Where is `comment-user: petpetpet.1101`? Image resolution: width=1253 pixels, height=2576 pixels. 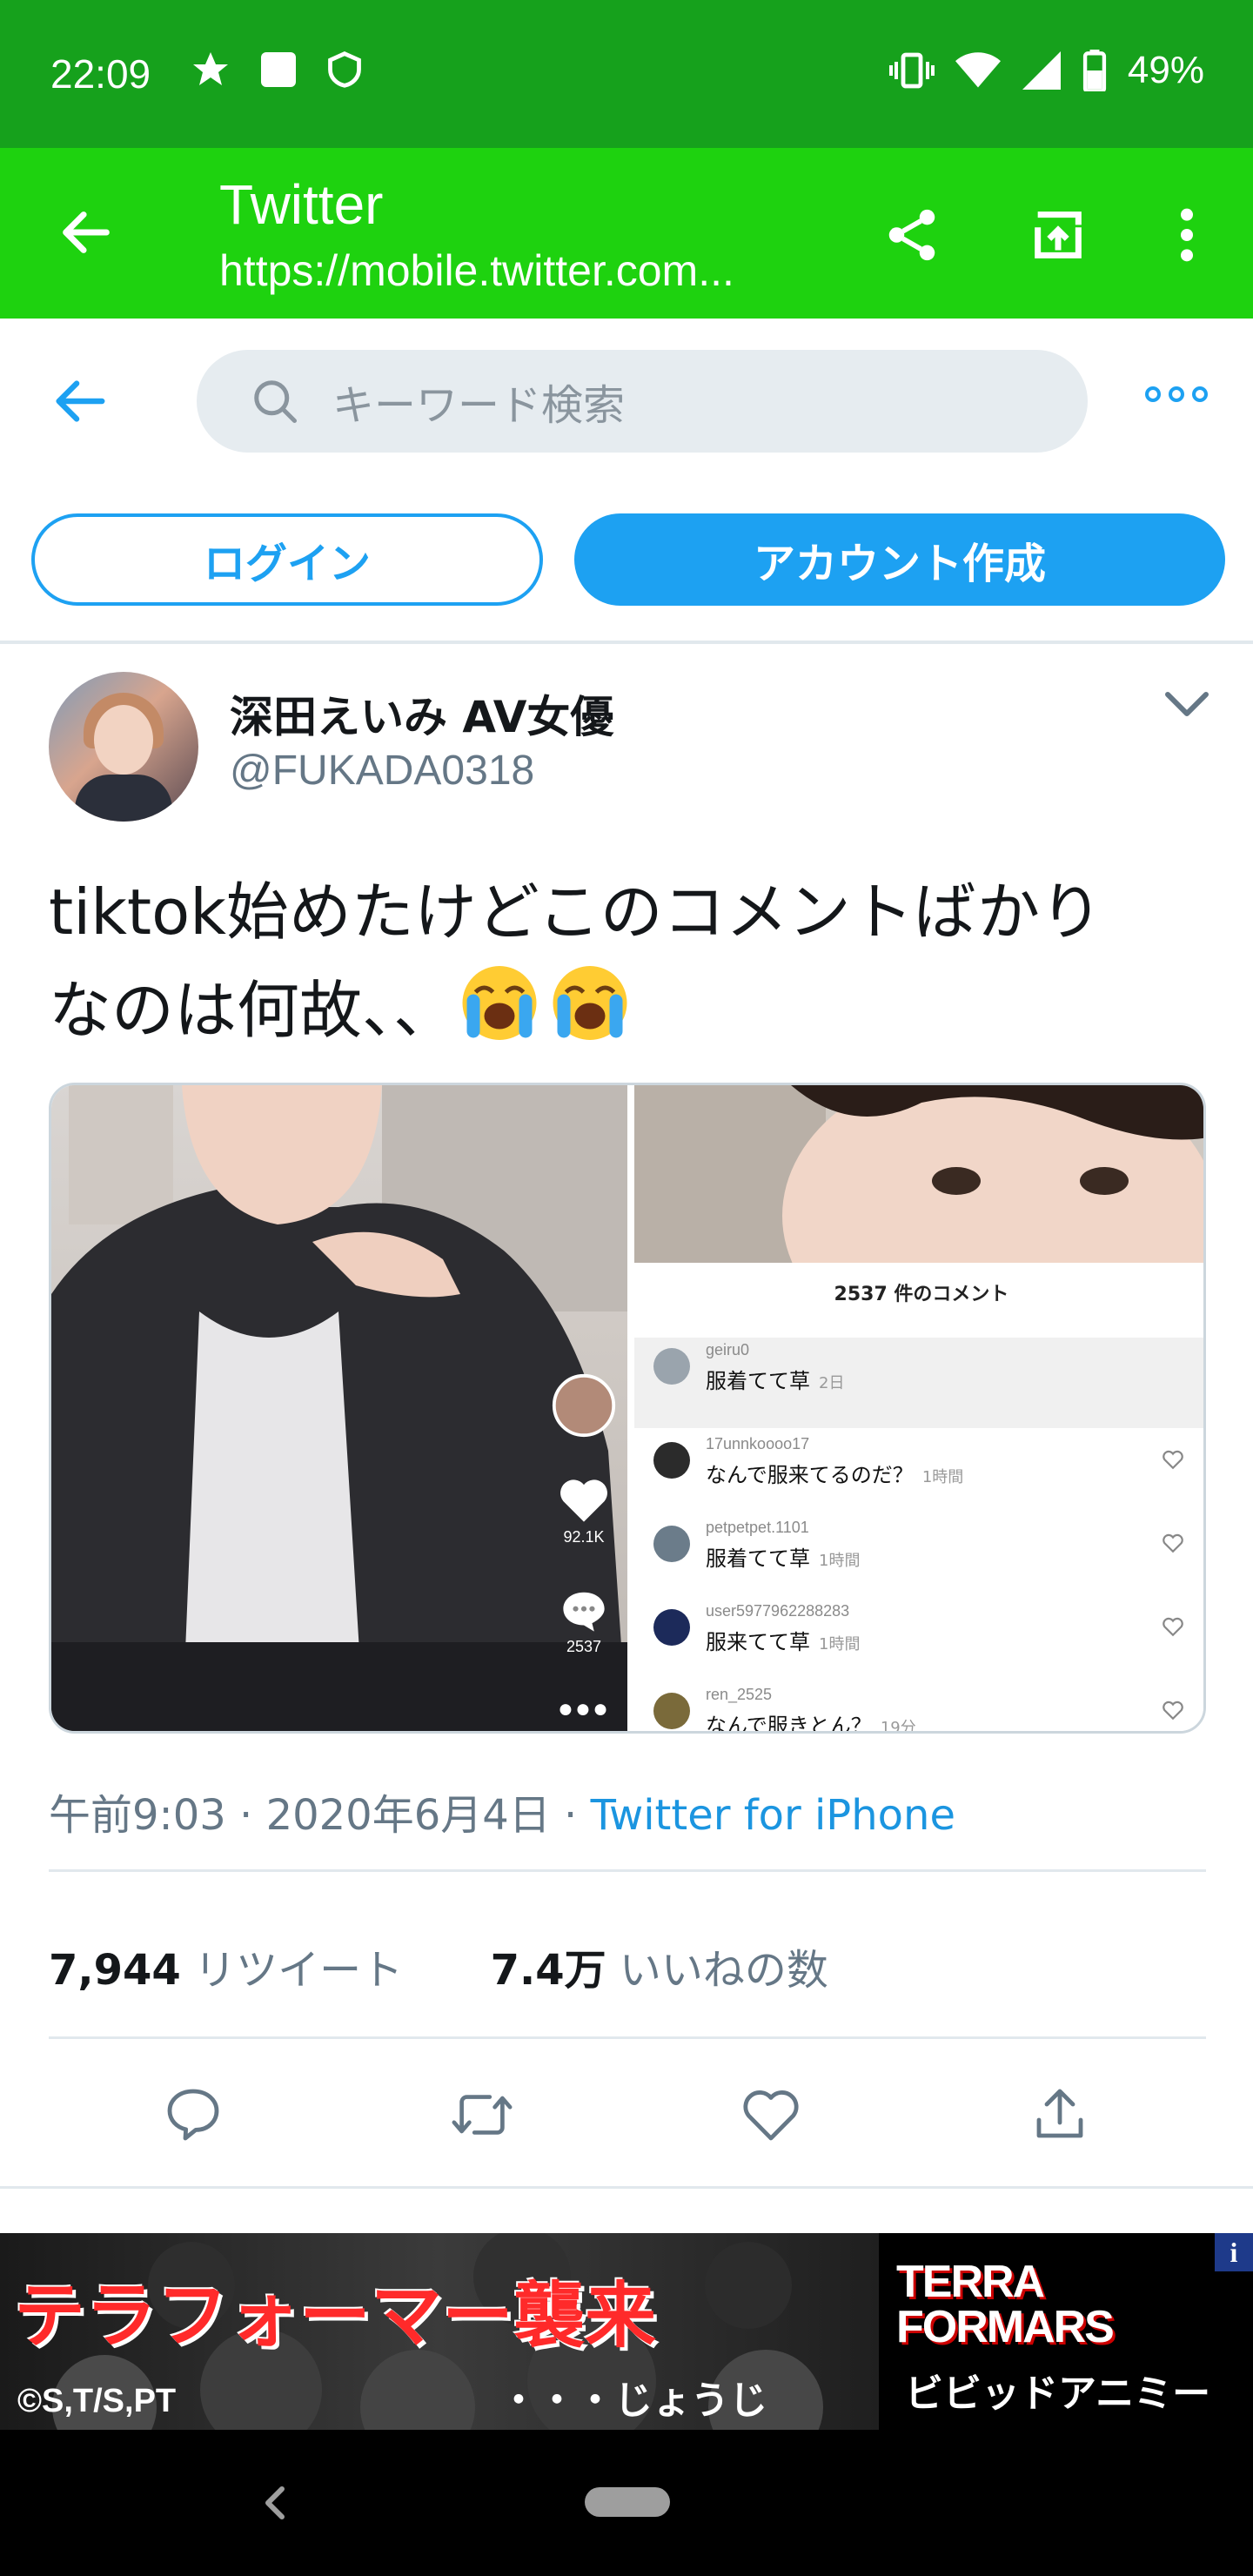
comment-user: petpetpet.1101 is located at coordinates (757, 1528).